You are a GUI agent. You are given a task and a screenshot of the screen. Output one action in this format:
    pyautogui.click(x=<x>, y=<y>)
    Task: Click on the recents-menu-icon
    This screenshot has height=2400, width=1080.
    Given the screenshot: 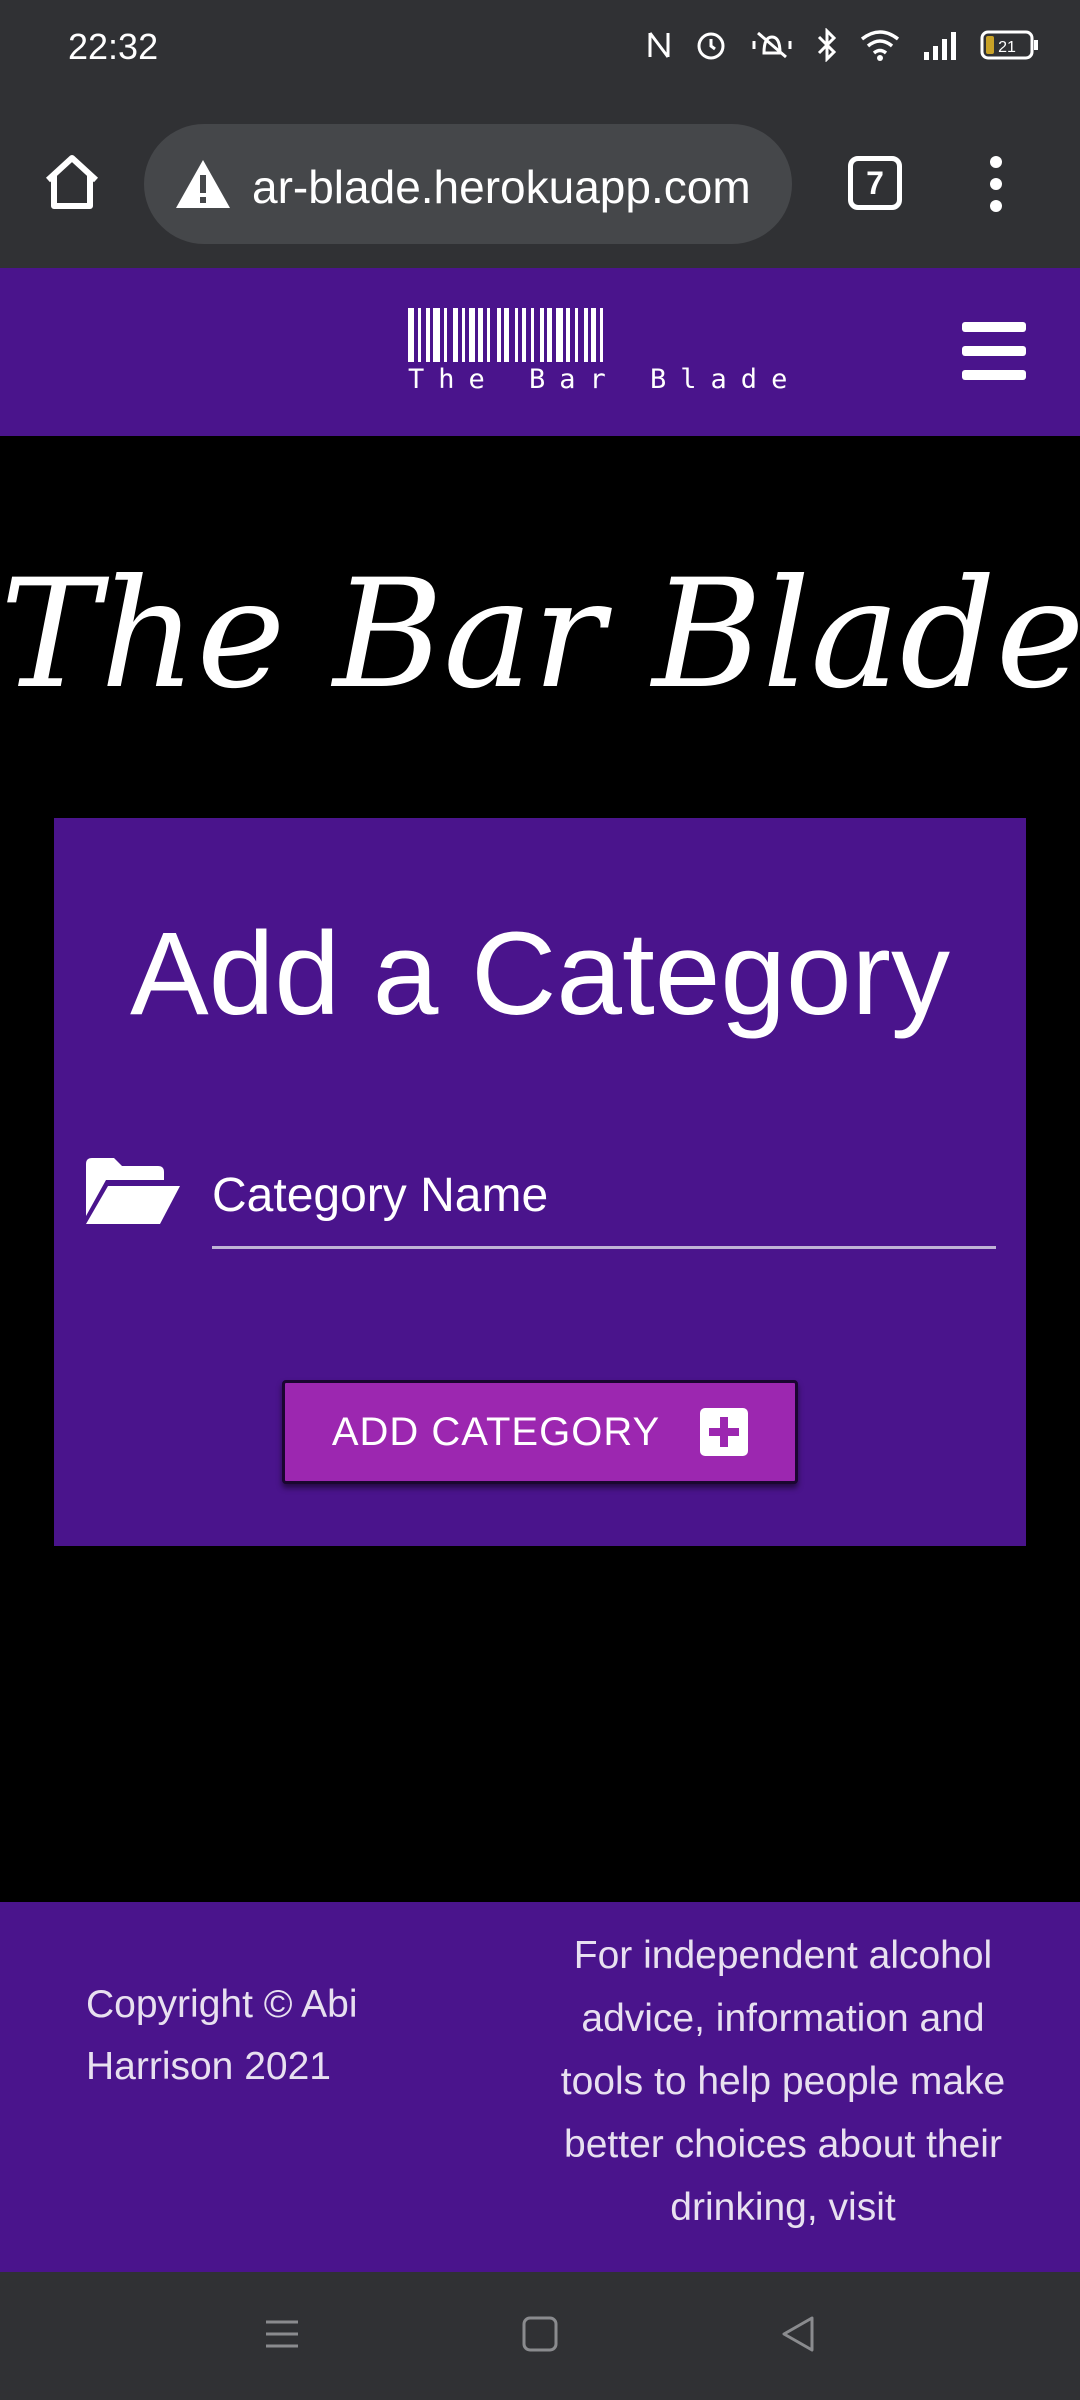 What is the action you would take?
    pyautogui.click(x=282, y=2334)
    